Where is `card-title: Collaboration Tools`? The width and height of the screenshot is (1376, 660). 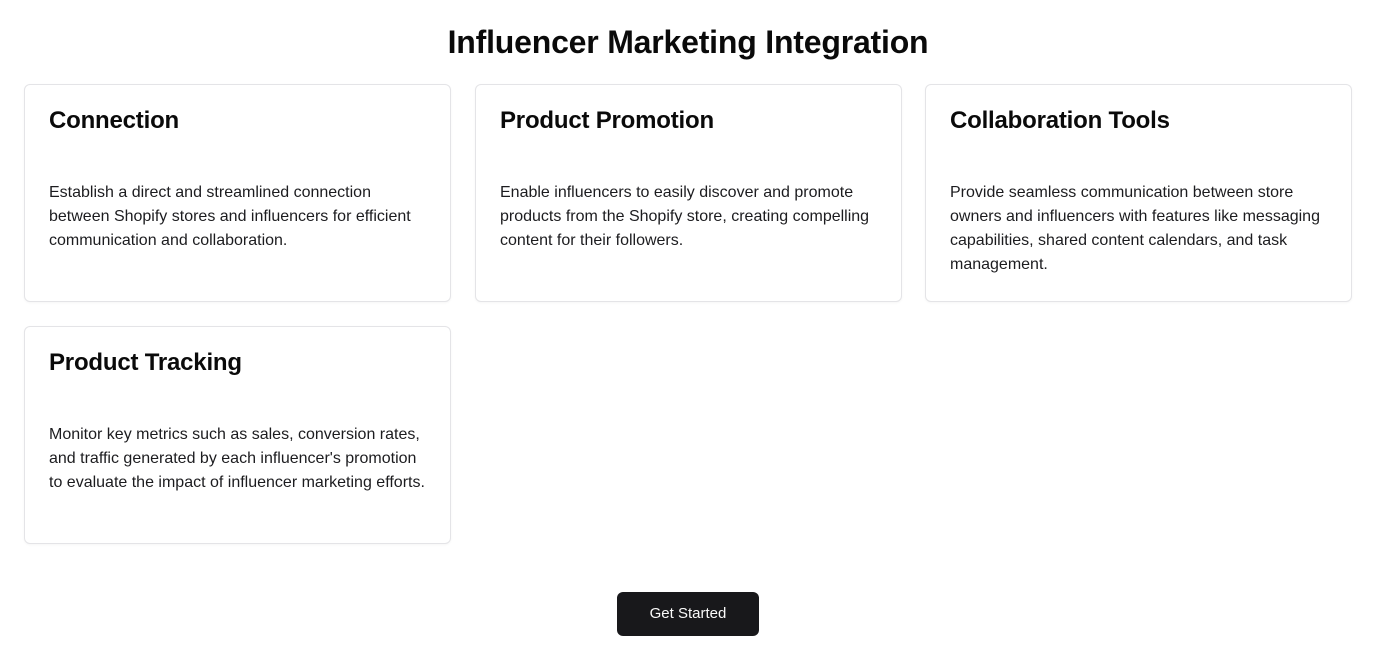 card-title: Collaboration Tools is located at coordinates (1060, 120).